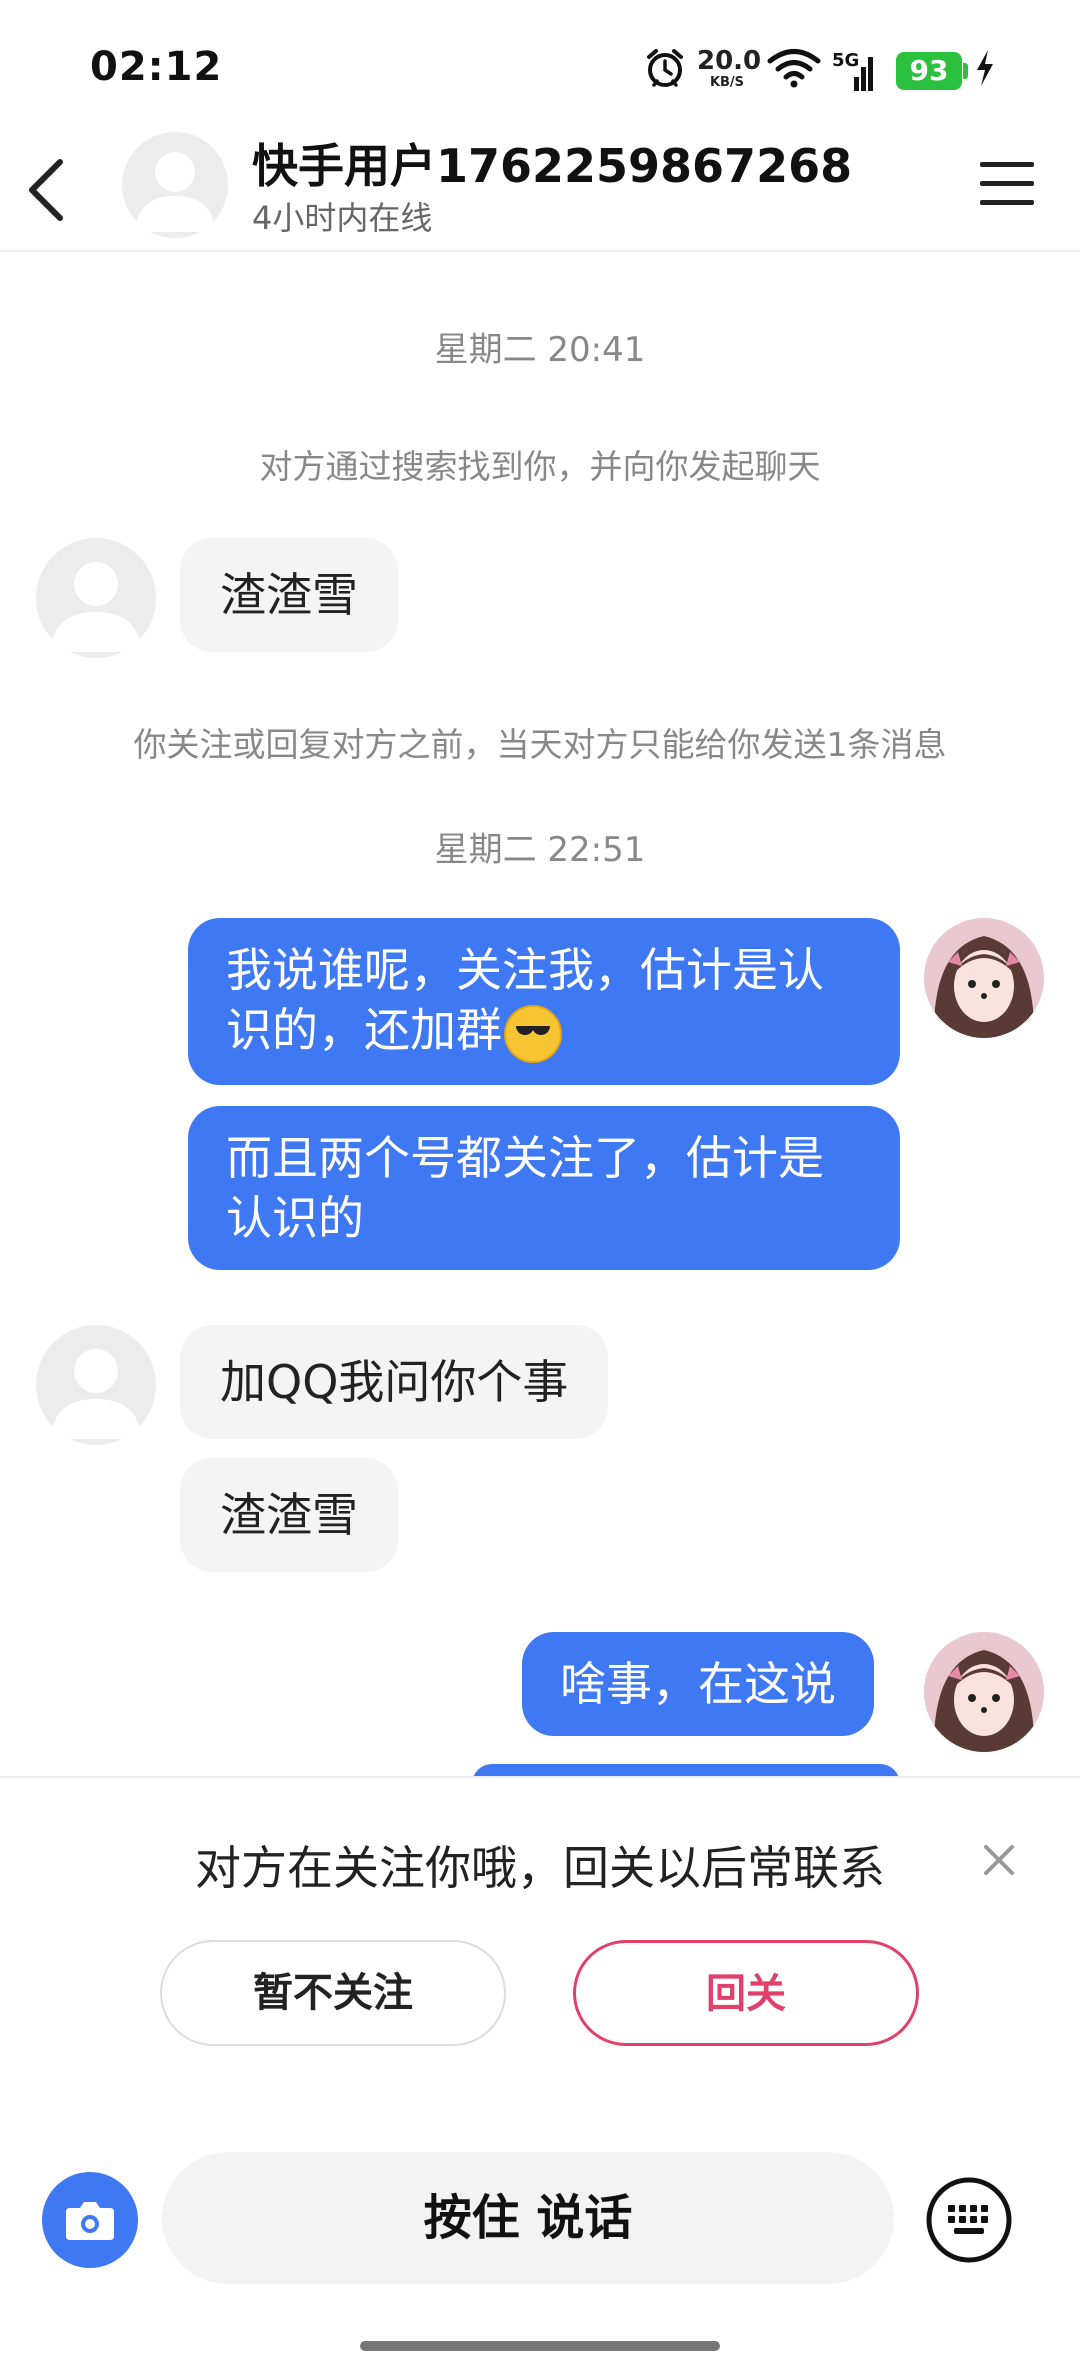 This screenshot has height=2375, width=1080. Describe the element at coordinates (665, 68) in the screenshot. I see `alarm-icon` at that location.